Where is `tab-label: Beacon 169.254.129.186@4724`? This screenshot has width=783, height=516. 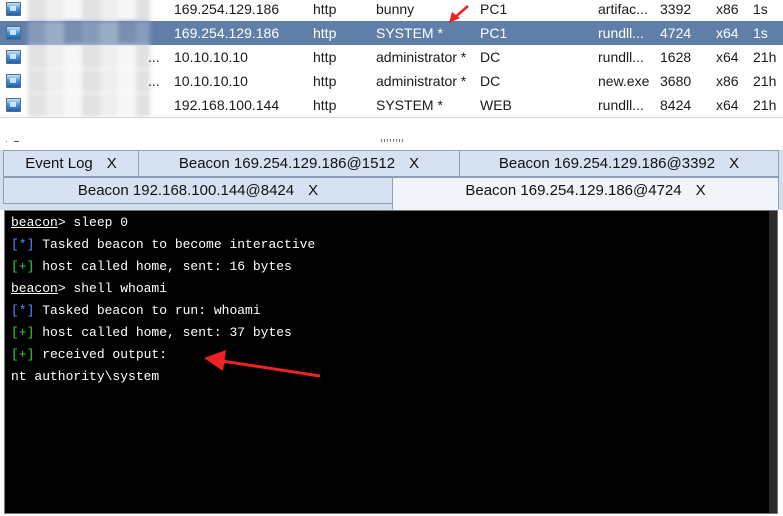 tab-label: Beacon 169.254.129.186@4724 is located at coordinates (573, 190).